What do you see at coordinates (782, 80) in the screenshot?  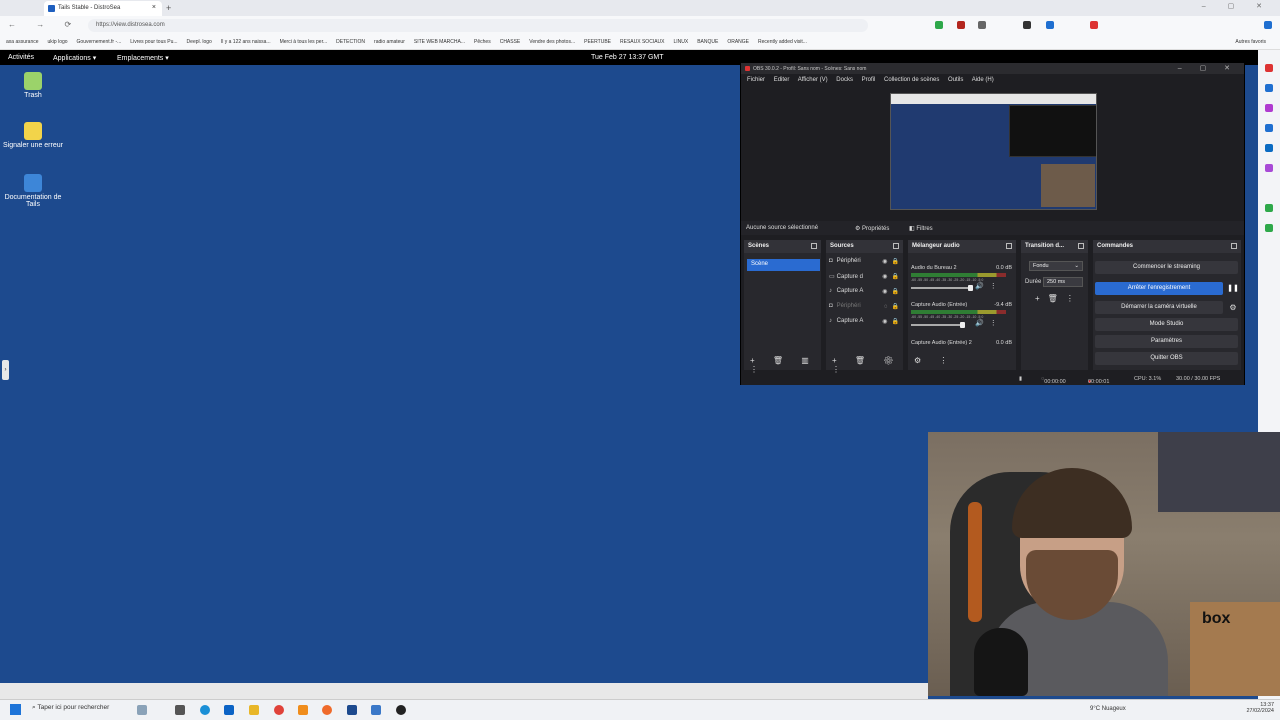 I see `menu-editer: Editer` at bounding box center [782, 80].